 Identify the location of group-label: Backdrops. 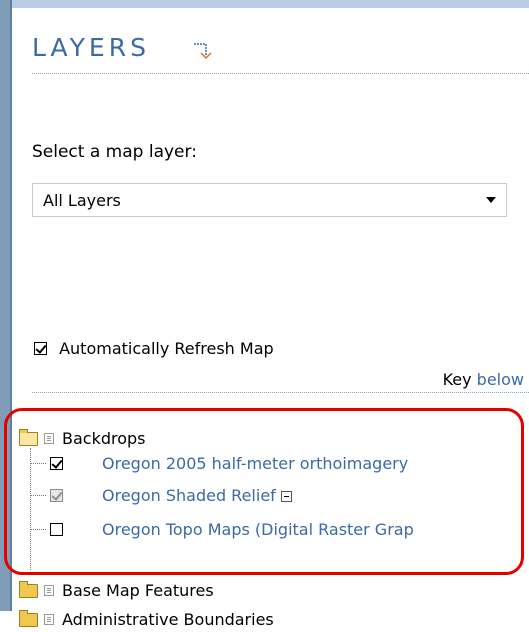
(104, 438).